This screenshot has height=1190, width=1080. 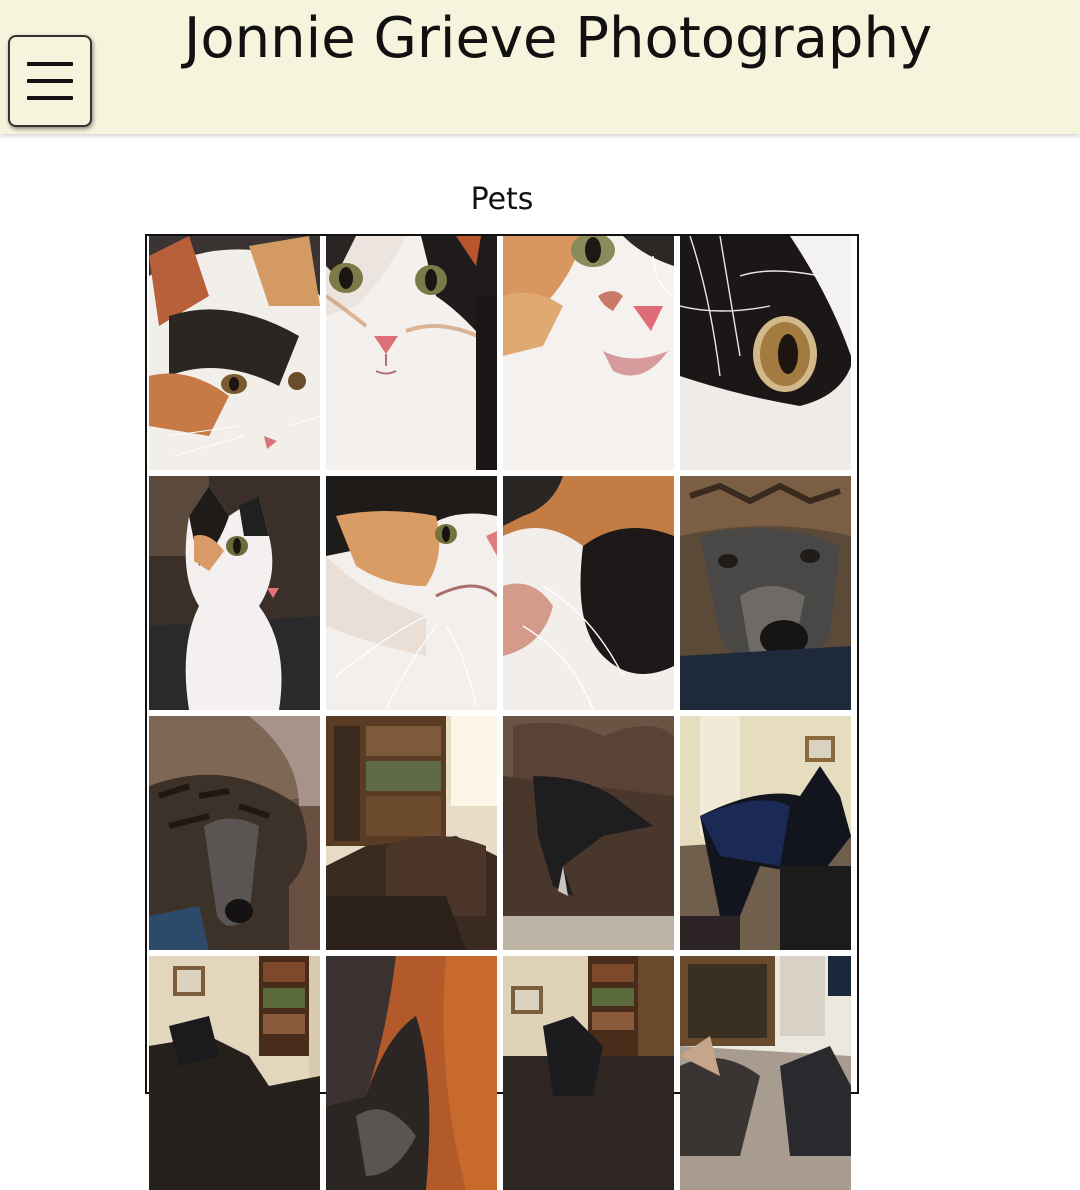 What do you see at coordinates (588, 1073) in the screenshot?
I see `photo-dog-in-living-room` at bounding box center [588, 1073].